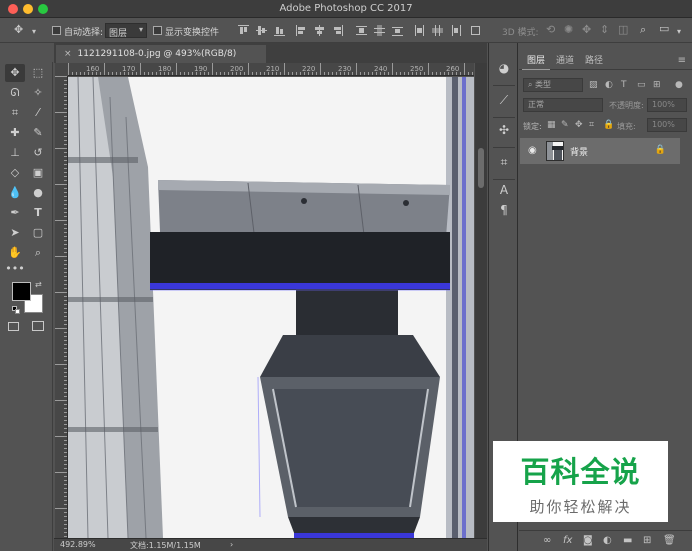 The width and height of the screenshot is (692, 551). Describe the element at coordinates (627, 540) in the screenshot. I see `new-group-icon: ▬` at that location.